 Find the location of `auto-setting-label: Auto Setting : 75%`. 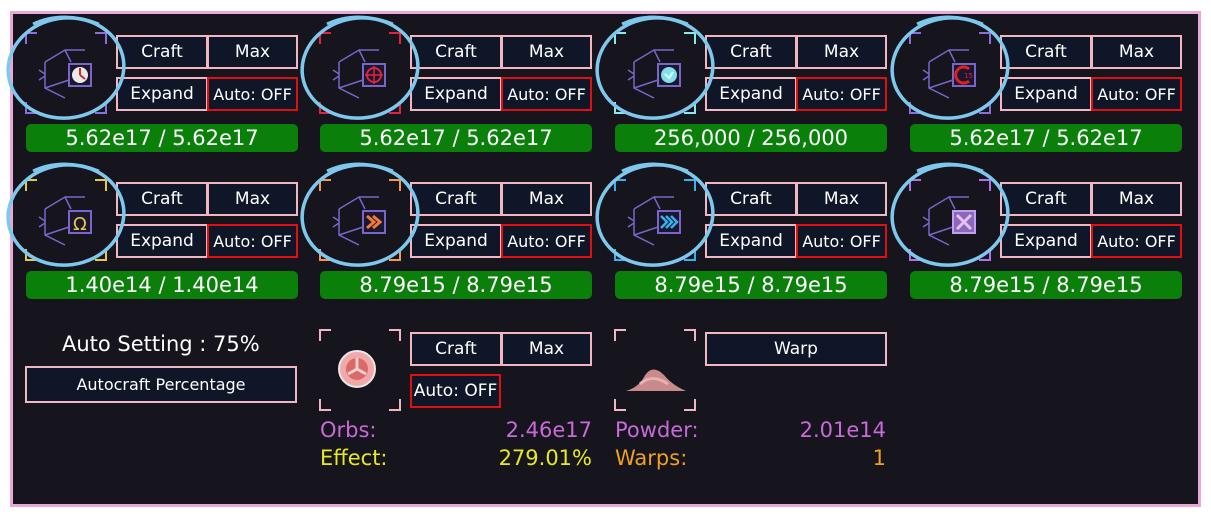

auto-setting-label: Auto Setting : 75% is located at coordinates (161, 344).